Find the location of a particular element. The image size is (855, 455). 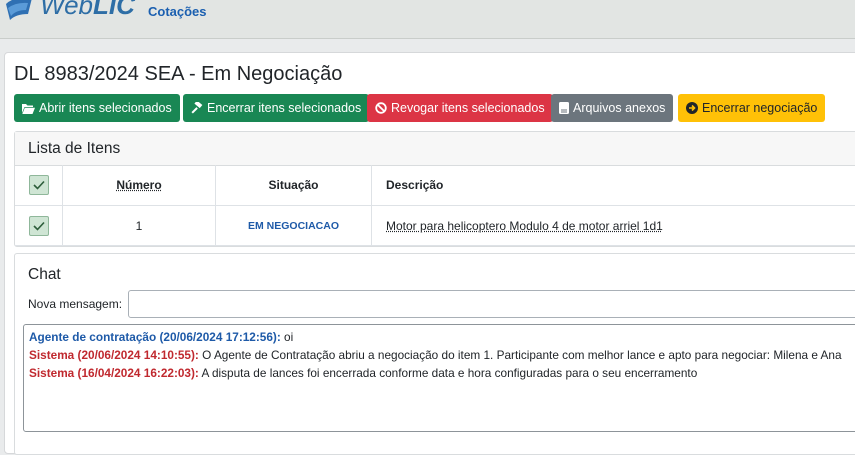

open-selected-items-label: Abrir itens selecionados is located at coordinates (105, 108).